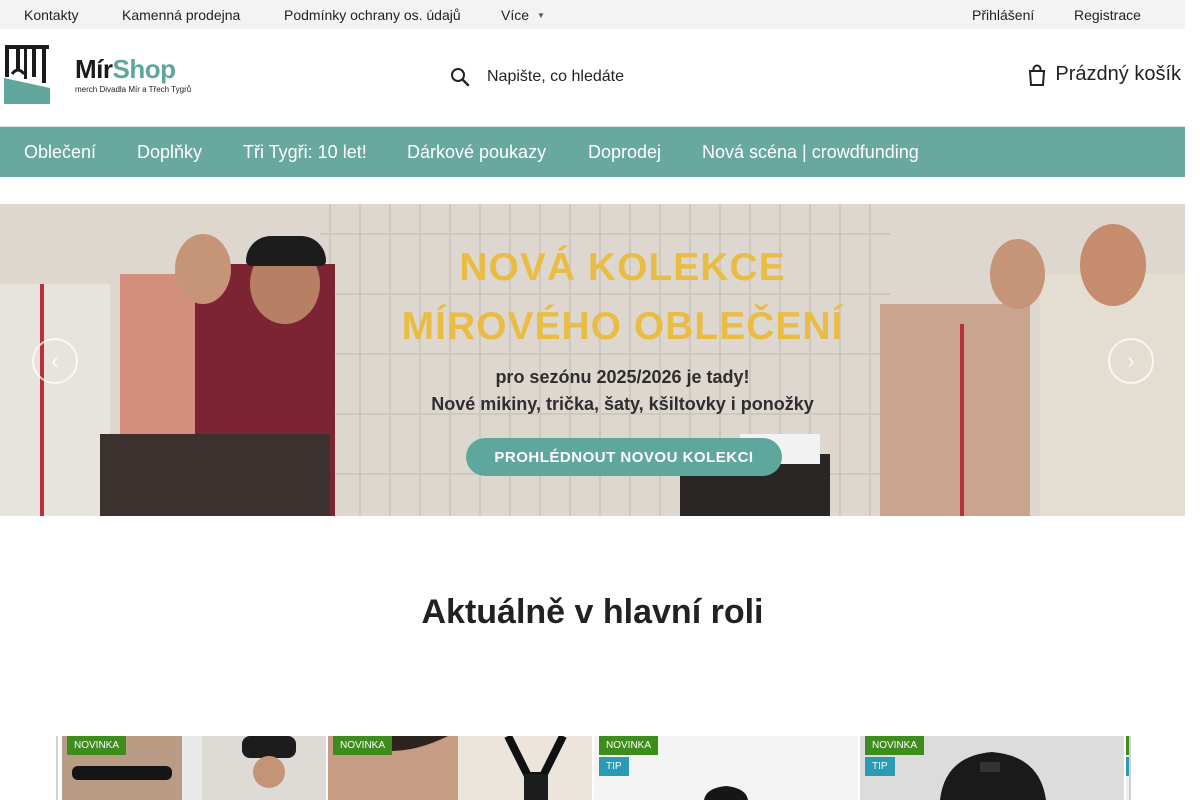 The height and width of the screenshot is (800, 1200). Describe the element at coordinates (125, 69) in the screenshot. I see `logo-name: MírShop` at that location.